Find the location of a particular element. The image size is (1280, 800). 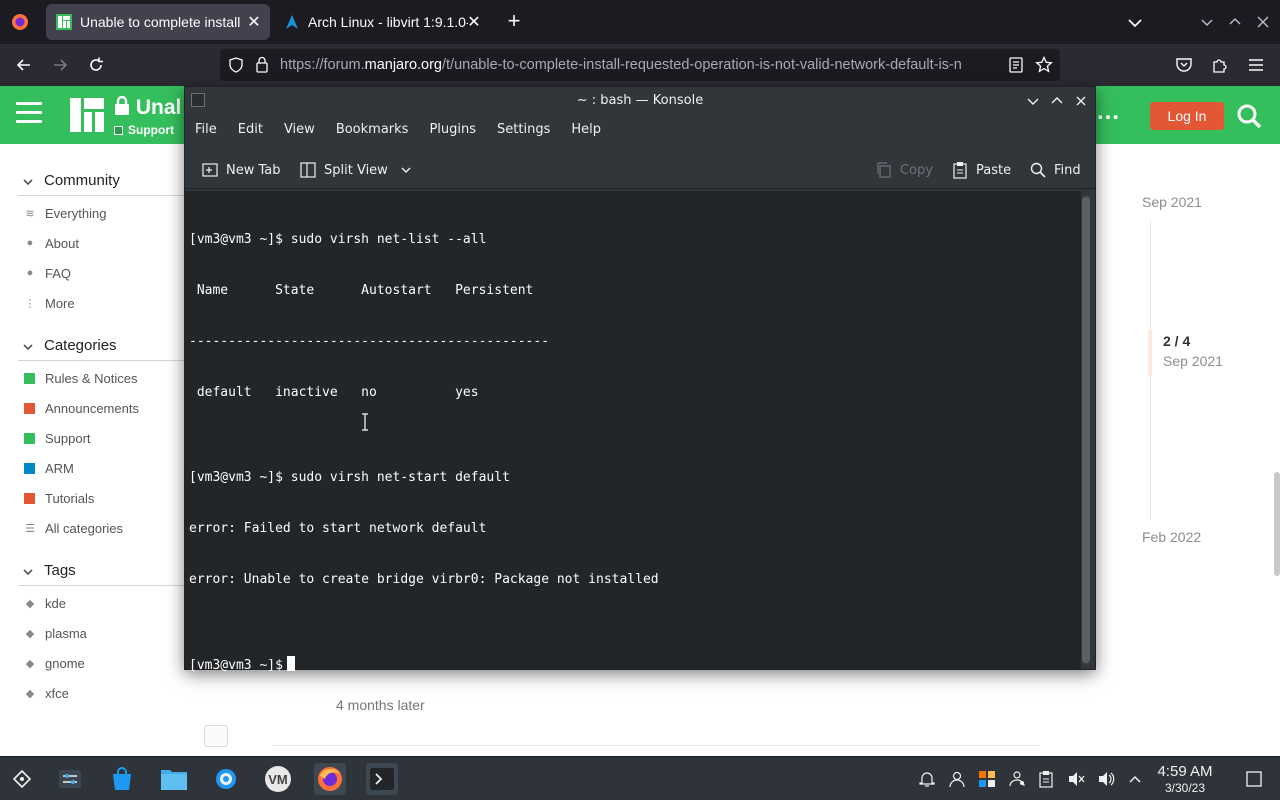

back-arrow-icon is located at coordinates (24, 65).